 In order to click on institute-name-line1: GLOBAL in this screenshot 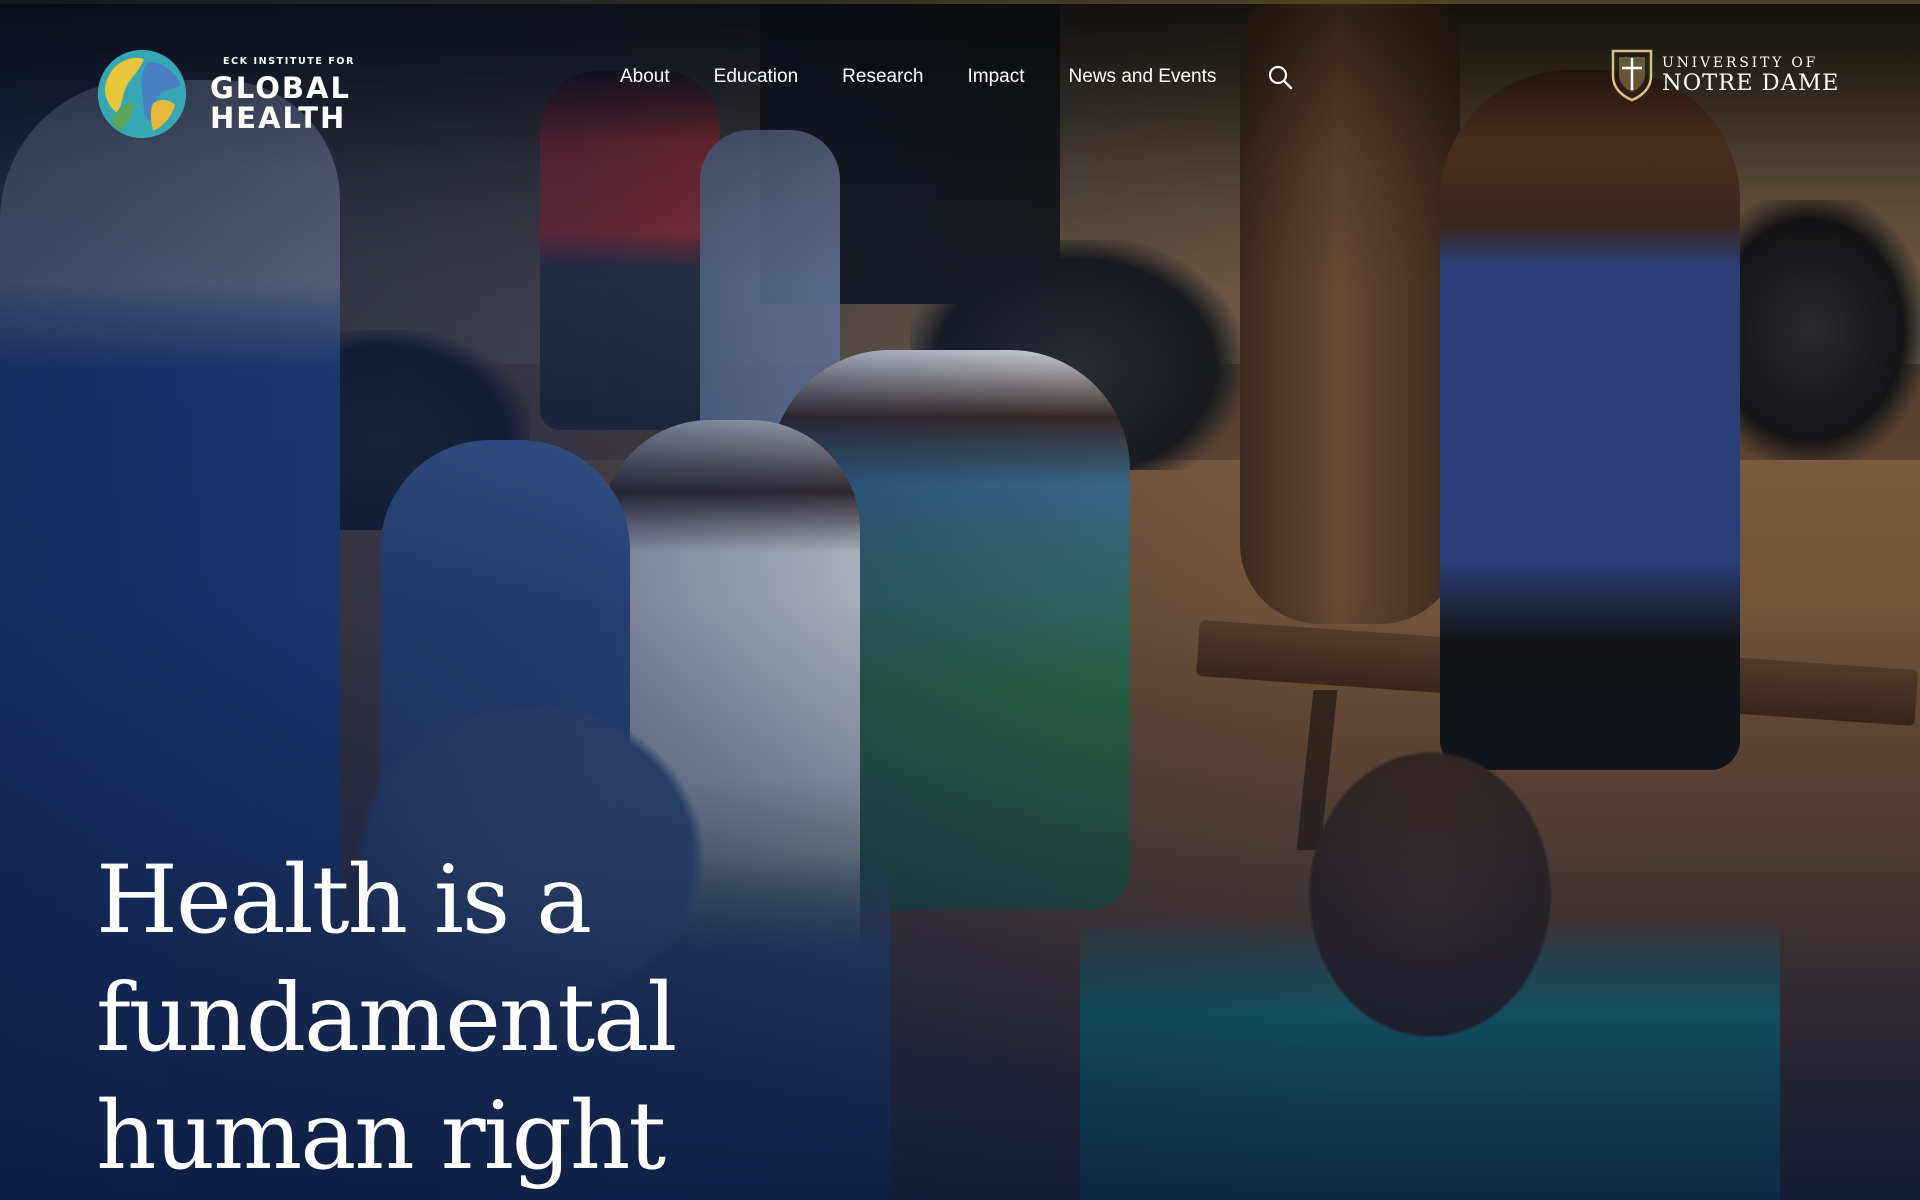, I will do `click(280, 87)`.